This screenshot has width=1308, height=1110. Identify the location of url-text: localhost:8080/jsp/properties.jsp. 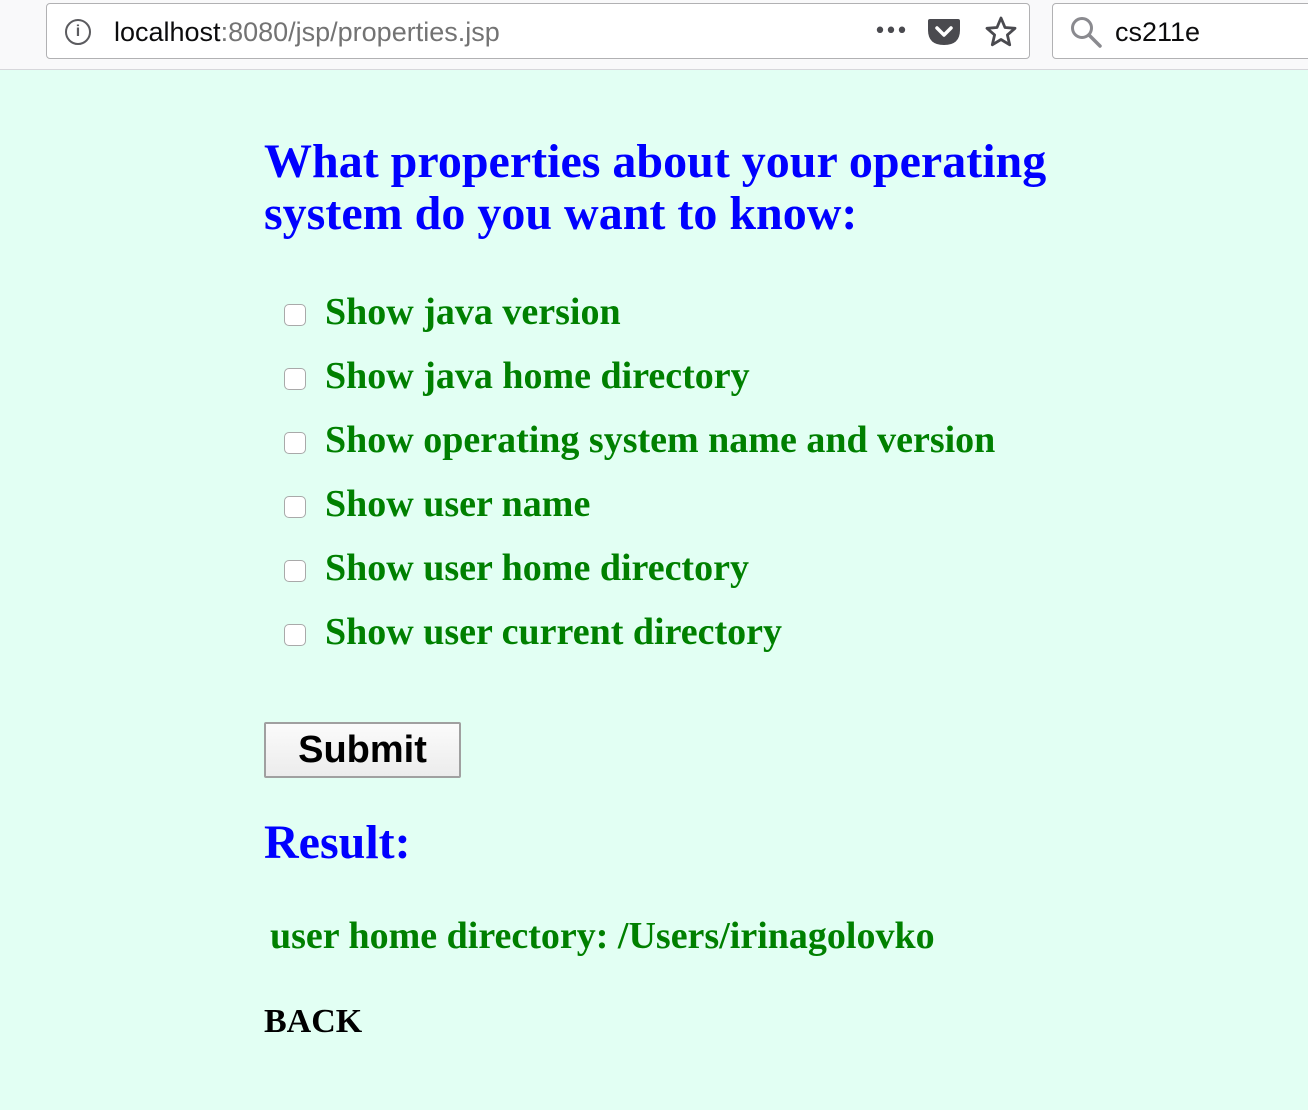
(307, 32).